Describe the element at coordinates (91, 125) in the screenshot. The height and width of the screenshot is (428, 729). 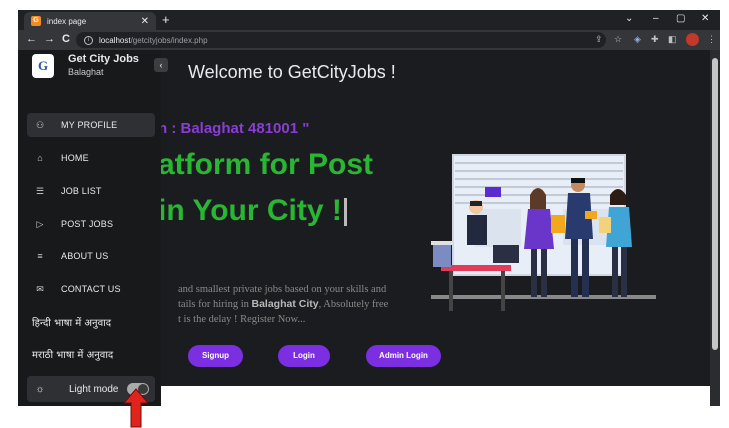
I see `sidebar-item-my-profile: ⚇ MY PROFILE` at that location.